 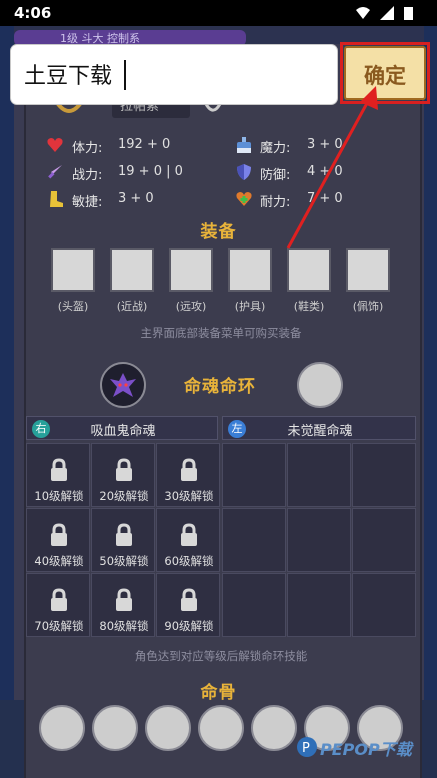 What do you see at coordinates (332, 167) in the screenshot?
I see `annotation-arrow-icon` at bounding box center [332, 167].